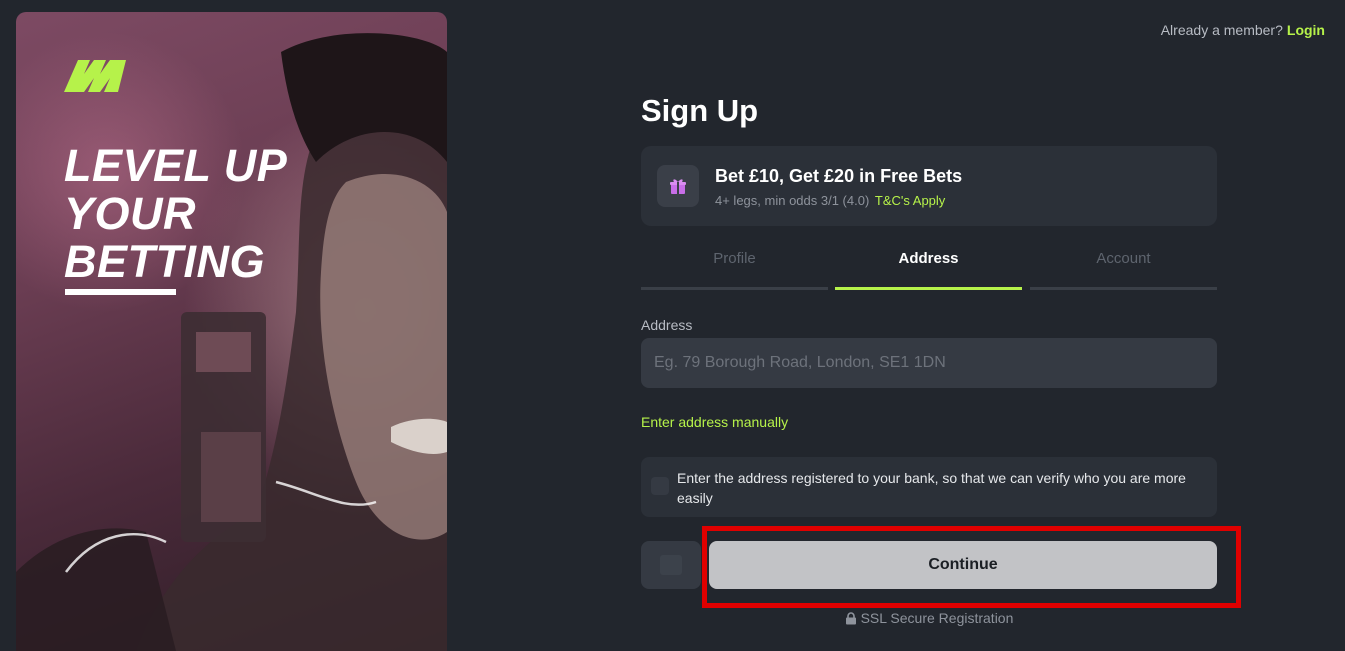 Image resolution: width=1345 pixels, height=651 pixels. What do you see at coordinates (928, 288) in the screenshot?
I see `tab-address-bar` at bounding box center [928, 288].